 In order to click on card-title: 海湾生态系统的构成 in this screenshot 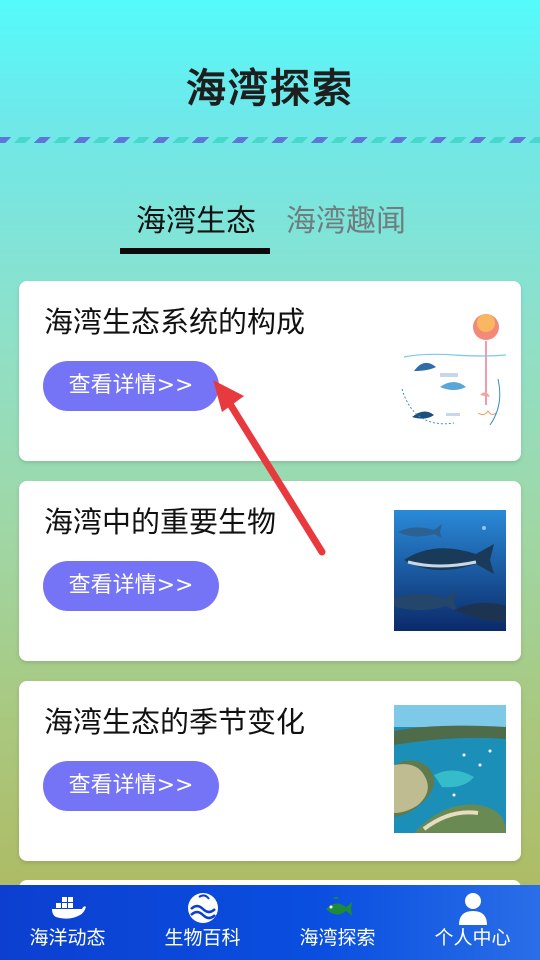, I will do `click(175, 322)`.